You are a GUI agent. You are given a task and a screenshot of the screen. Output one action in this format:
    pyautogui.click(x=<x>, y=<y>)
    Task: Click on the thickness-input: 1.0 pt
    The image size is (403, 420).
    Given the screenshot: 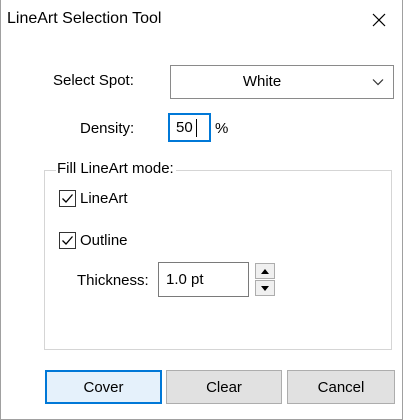 What is the action you would take?
    pyautogui.click(x=203, y=279)
    